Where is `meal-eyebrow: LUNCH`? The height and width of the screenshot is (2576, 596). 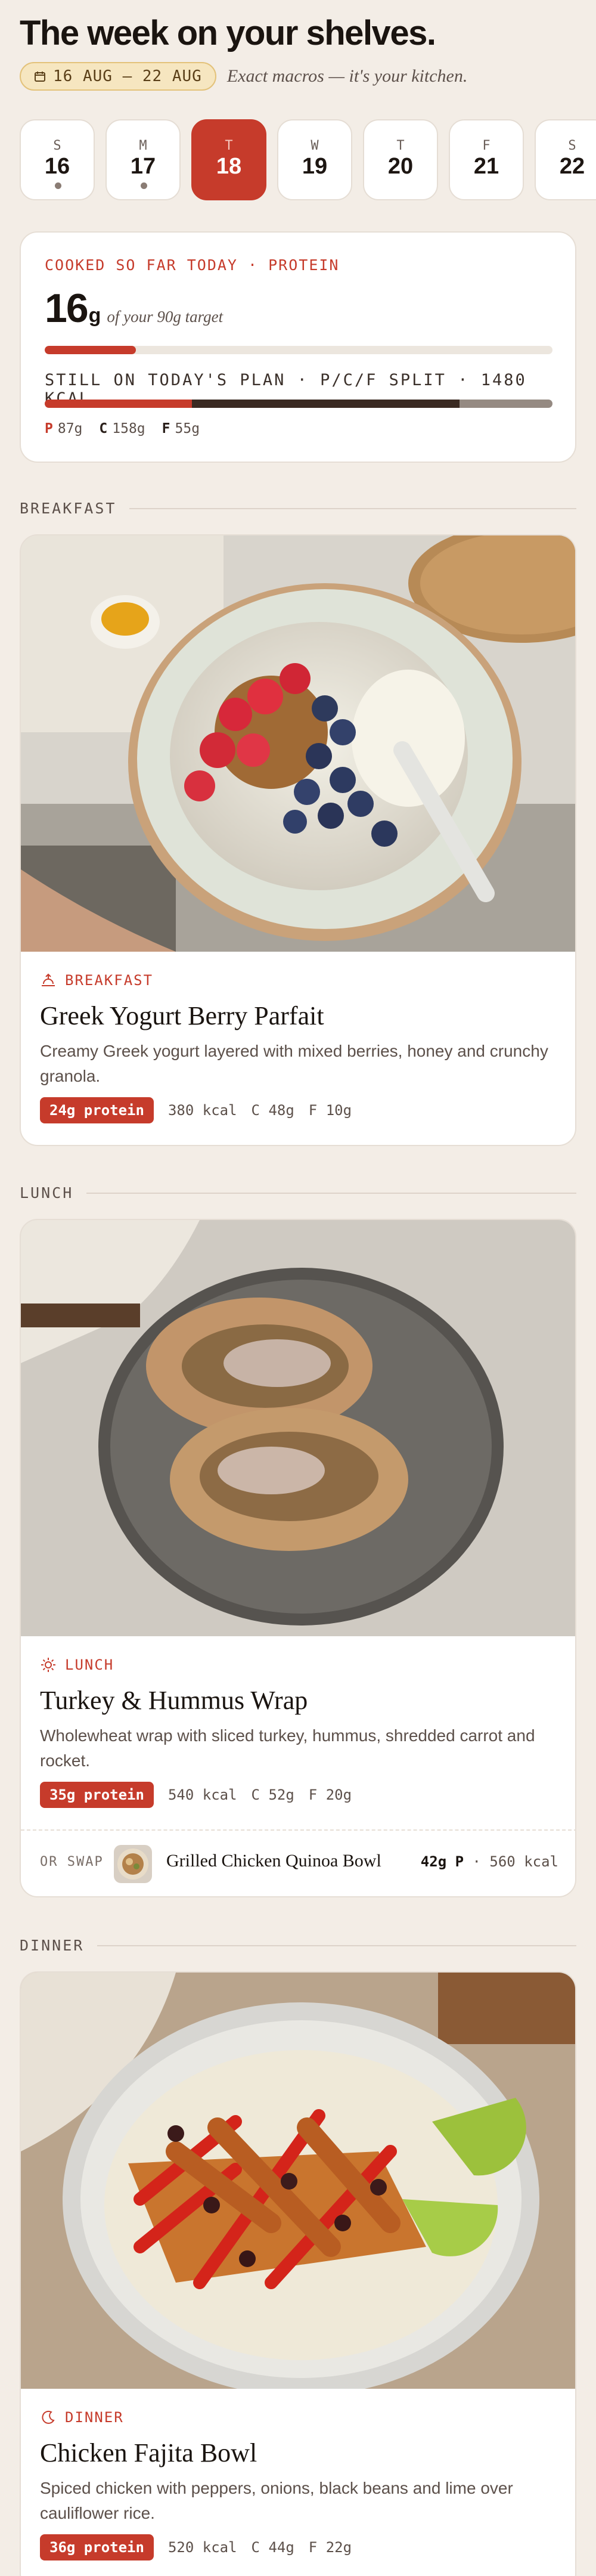 meal-eyebrow: LUNCH is located at coordinates (77, 1665).